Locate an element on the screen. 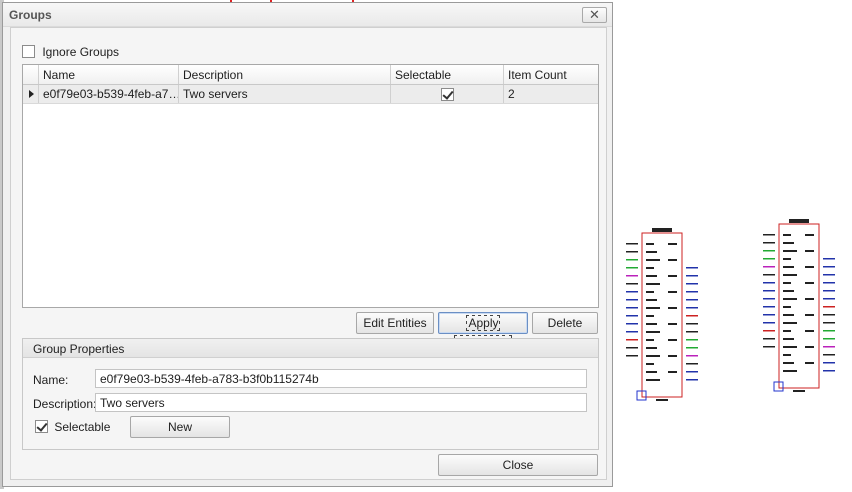 This screenshot has width=852, height=492. selectable-label: Selectable is located at coordinates (82, 426).